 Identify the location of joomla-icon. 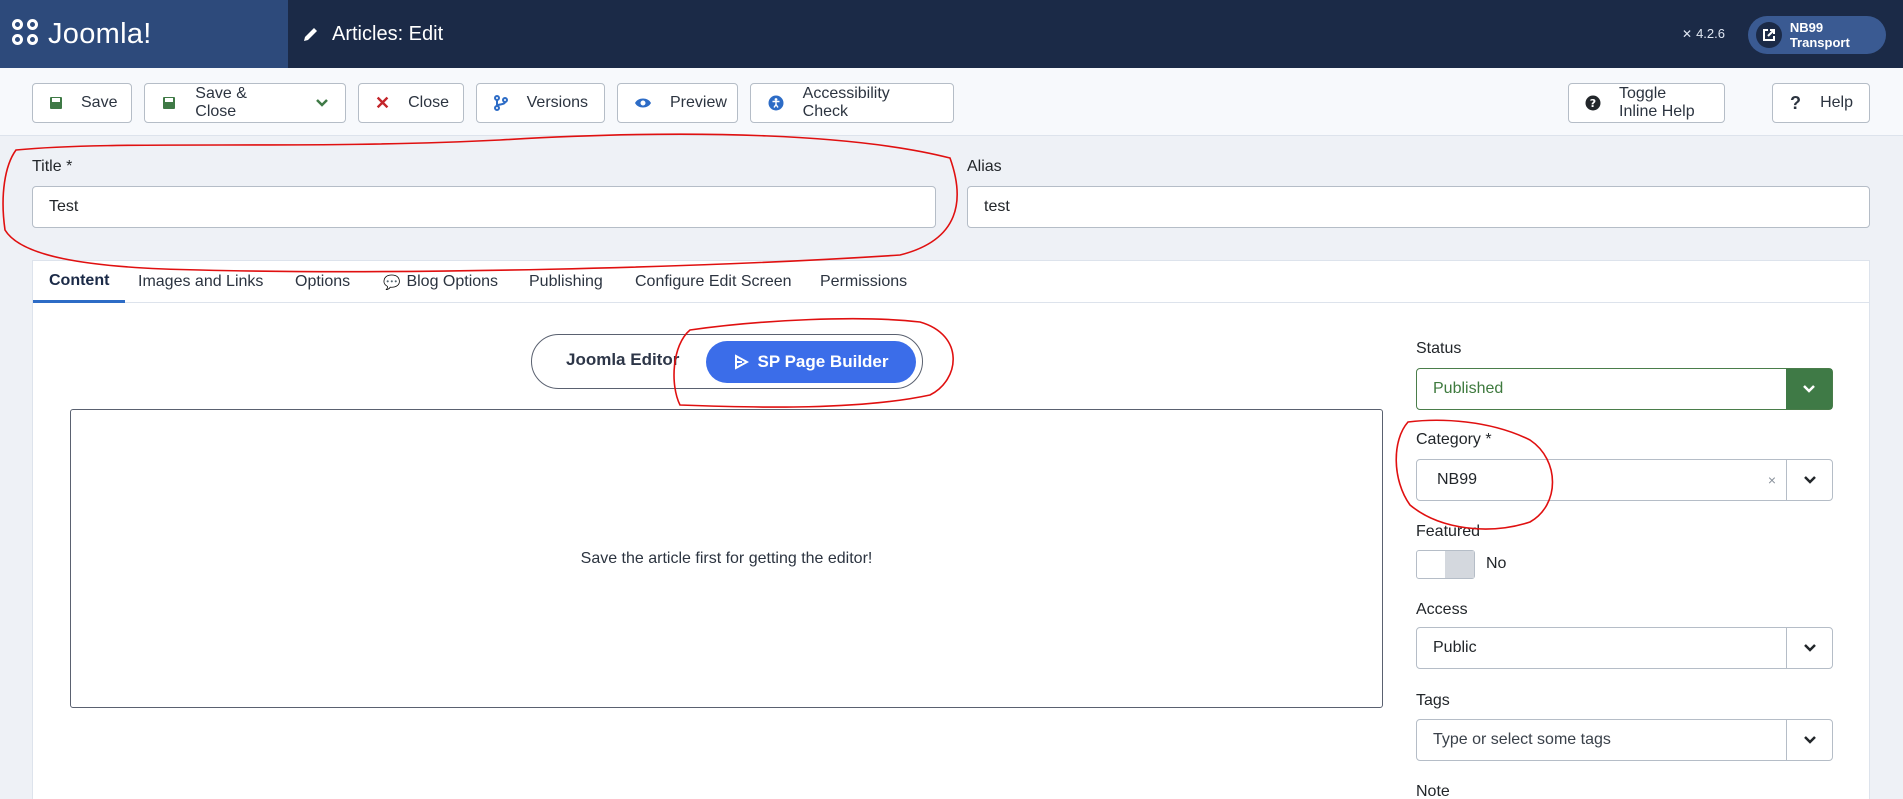
(27, 34).